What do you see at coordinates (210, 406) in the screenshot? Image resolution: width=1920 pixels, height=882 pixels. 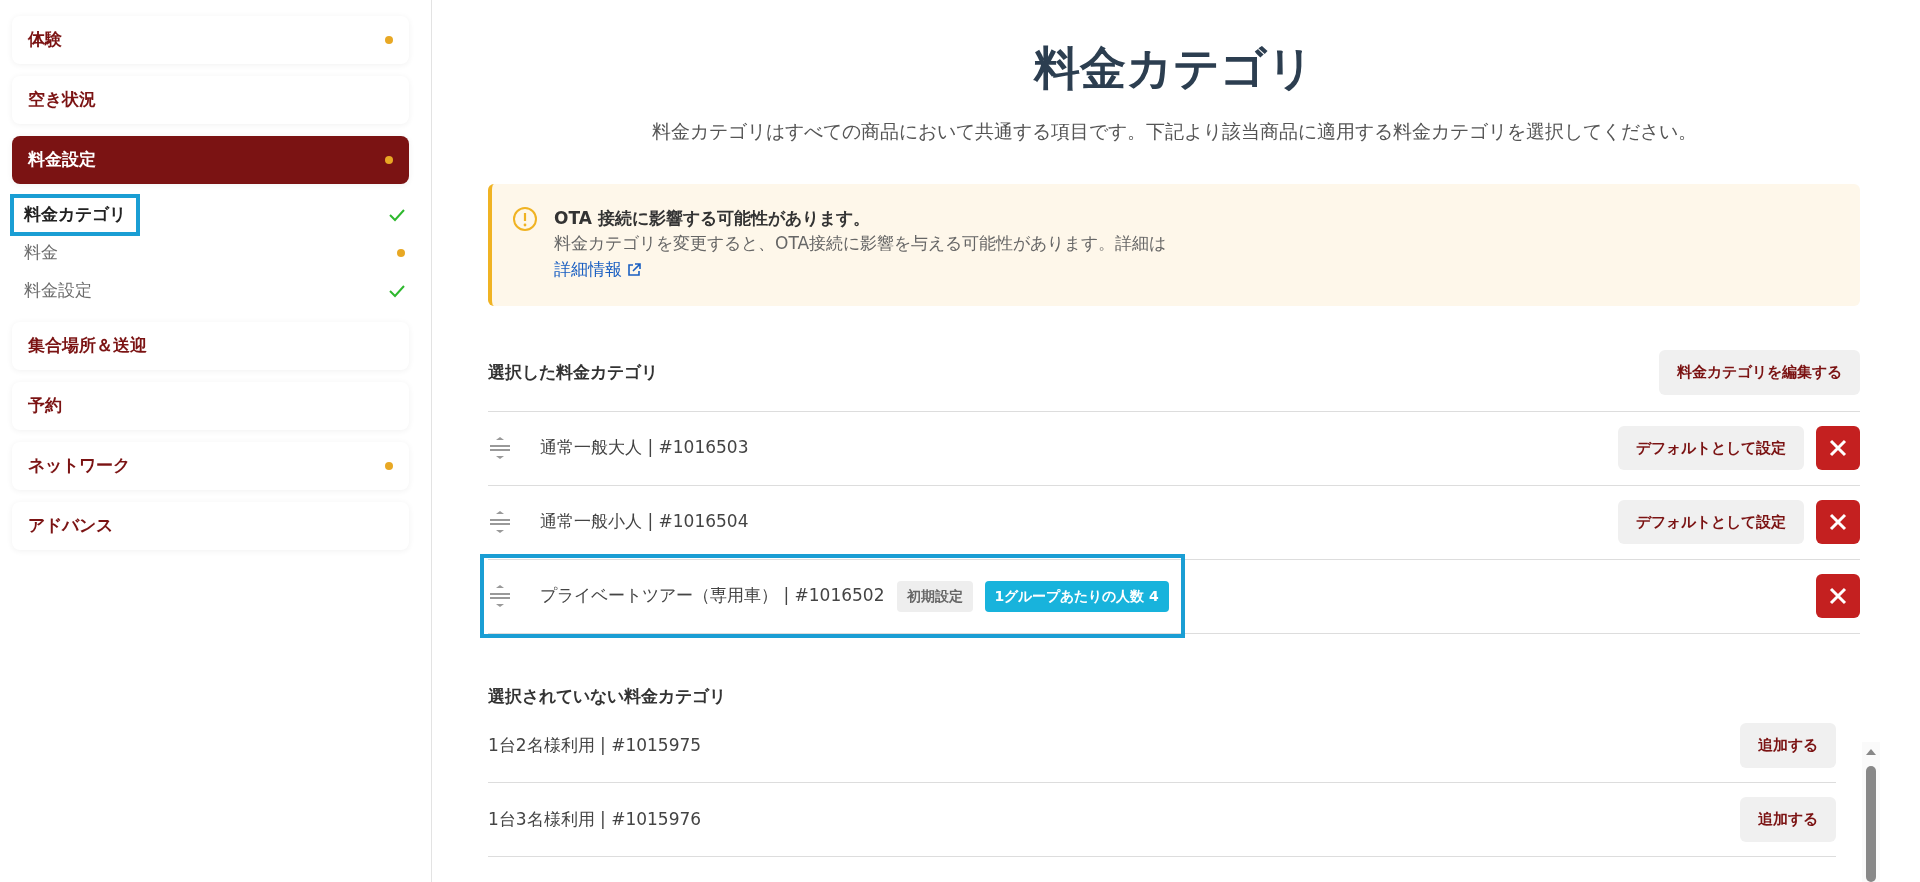 I see `sidebar-item: 予約` at bounding box center [210, 406].